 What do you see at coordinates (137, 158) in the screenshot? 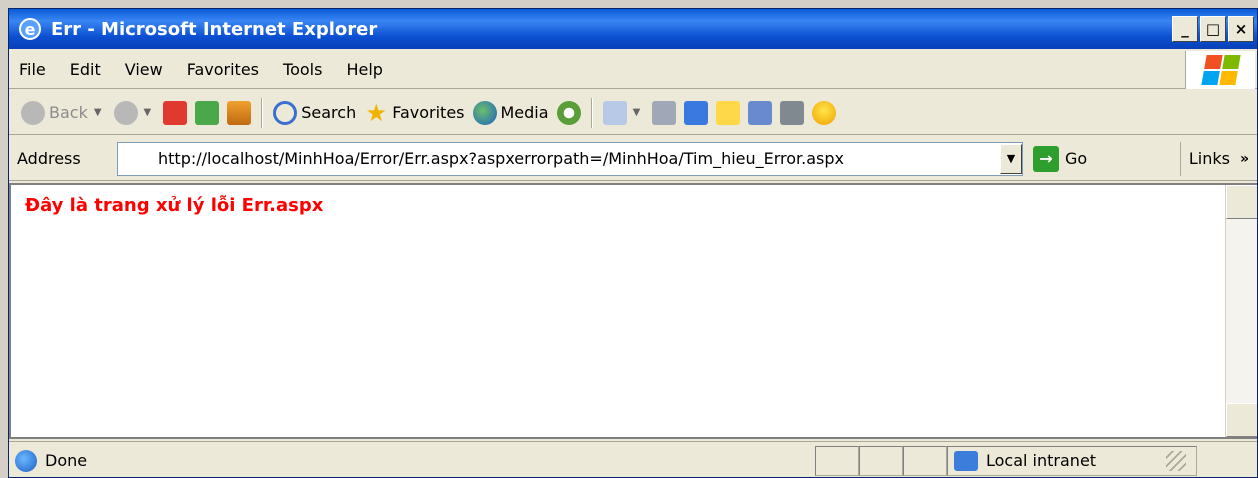
I see `page-icon` at bounding box center [137, 158].